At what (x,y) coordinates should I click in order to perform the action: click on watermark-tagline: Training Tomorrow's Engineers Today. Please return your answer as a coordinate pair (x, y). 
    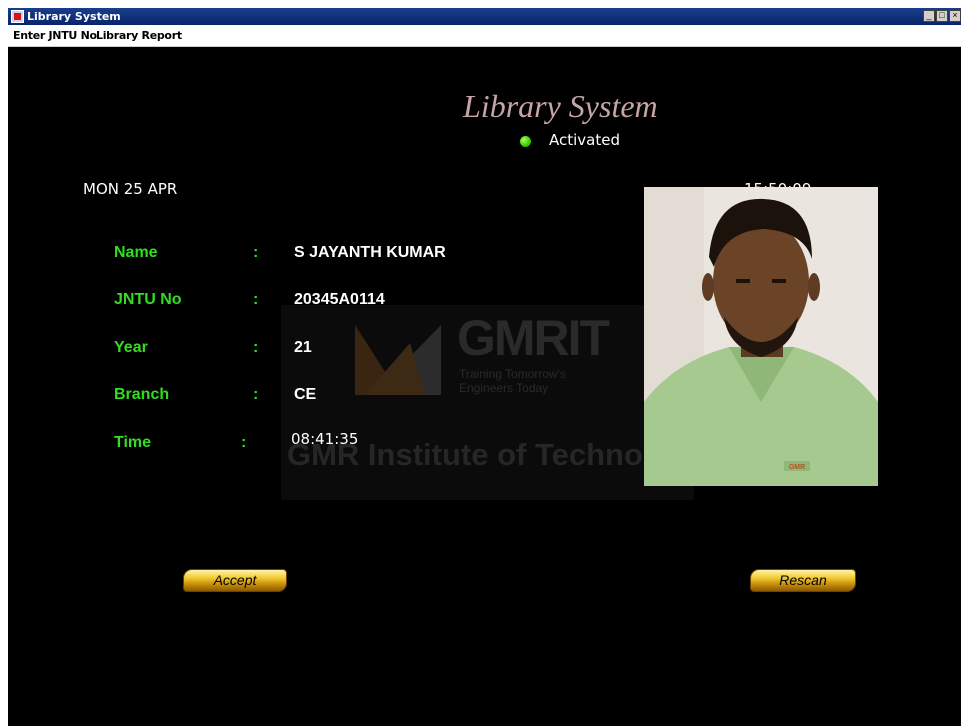
    Looking at the image, I should click on (512, 381).